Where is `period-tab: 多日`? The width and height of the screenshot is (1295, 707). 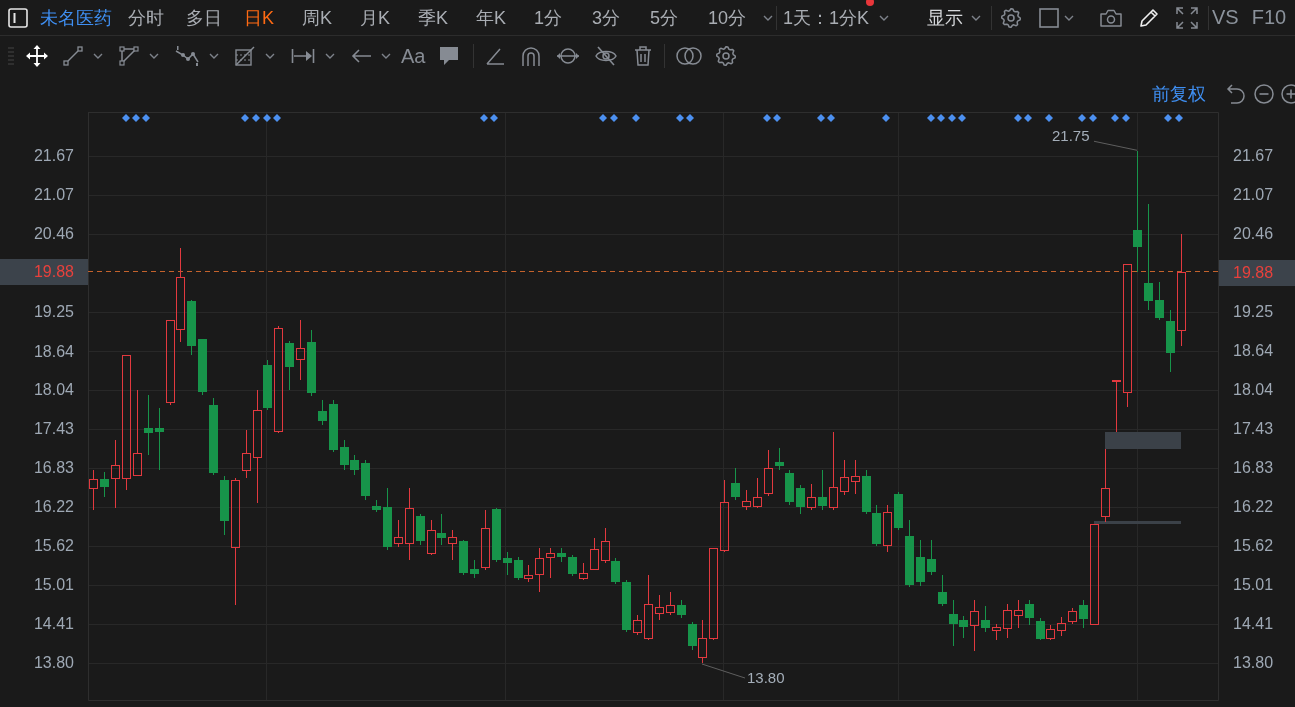 period-tab: 多日 is located at coordinates (204, 17).